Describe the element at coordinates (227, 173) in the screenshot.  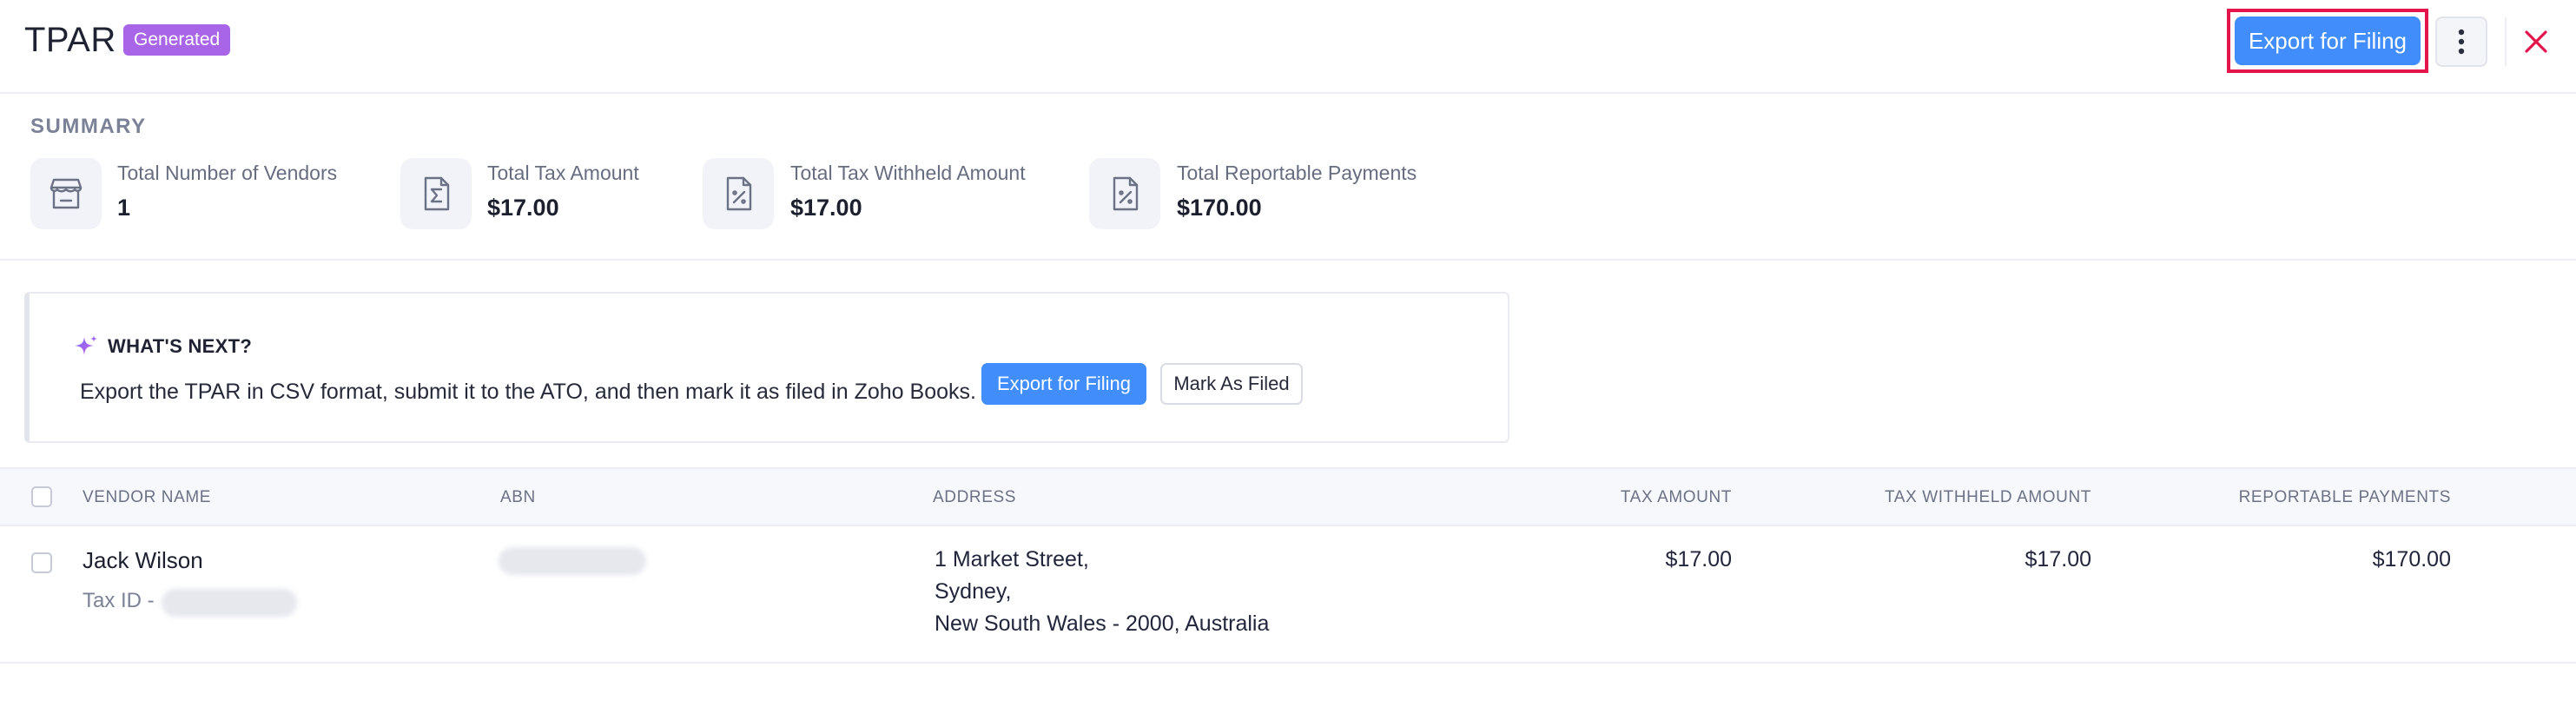
I see `vendors-stat-label: Total Number of Vendors` at that location.